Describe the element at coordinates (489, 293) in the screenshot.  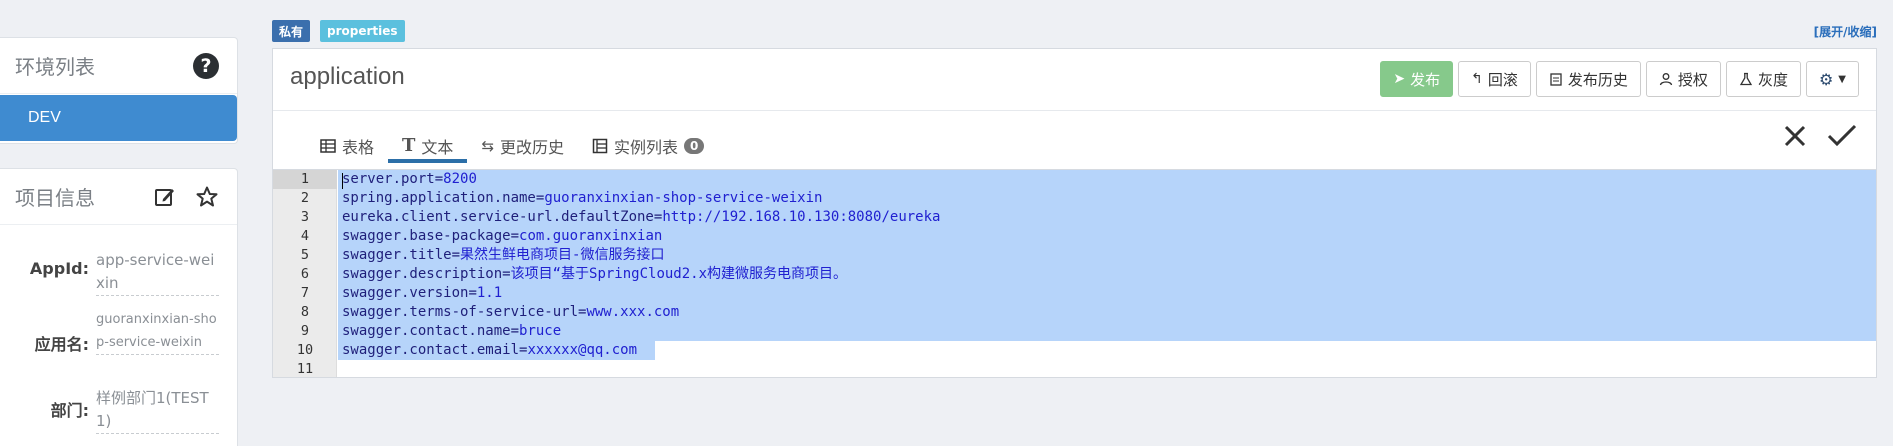
I see `property-value: 1.1` at that location.